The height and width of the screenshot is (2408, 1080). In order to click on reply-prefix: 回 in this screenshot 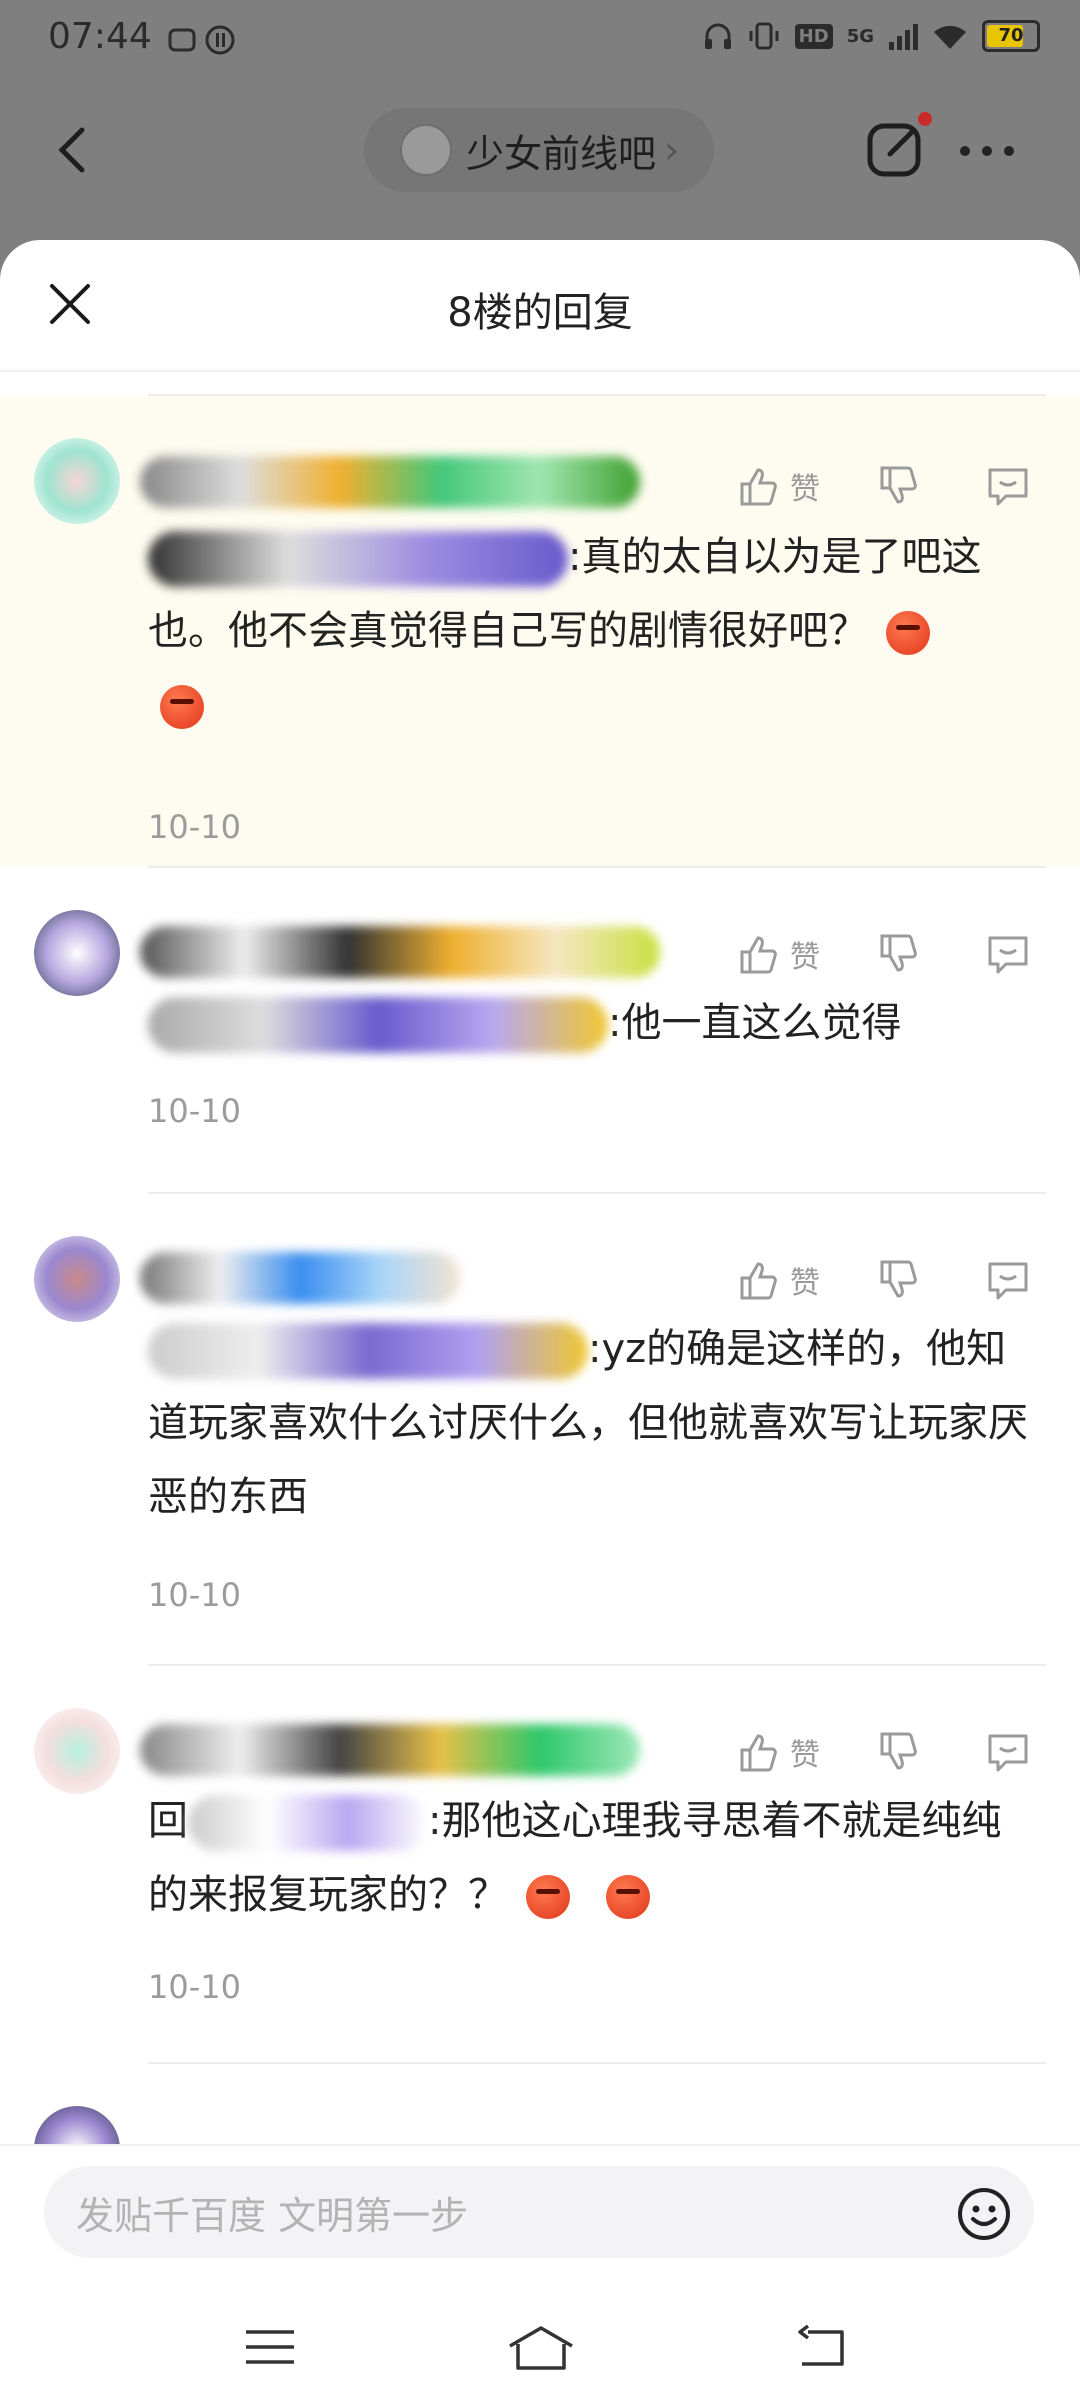, I will do `click(168, 1821)`.